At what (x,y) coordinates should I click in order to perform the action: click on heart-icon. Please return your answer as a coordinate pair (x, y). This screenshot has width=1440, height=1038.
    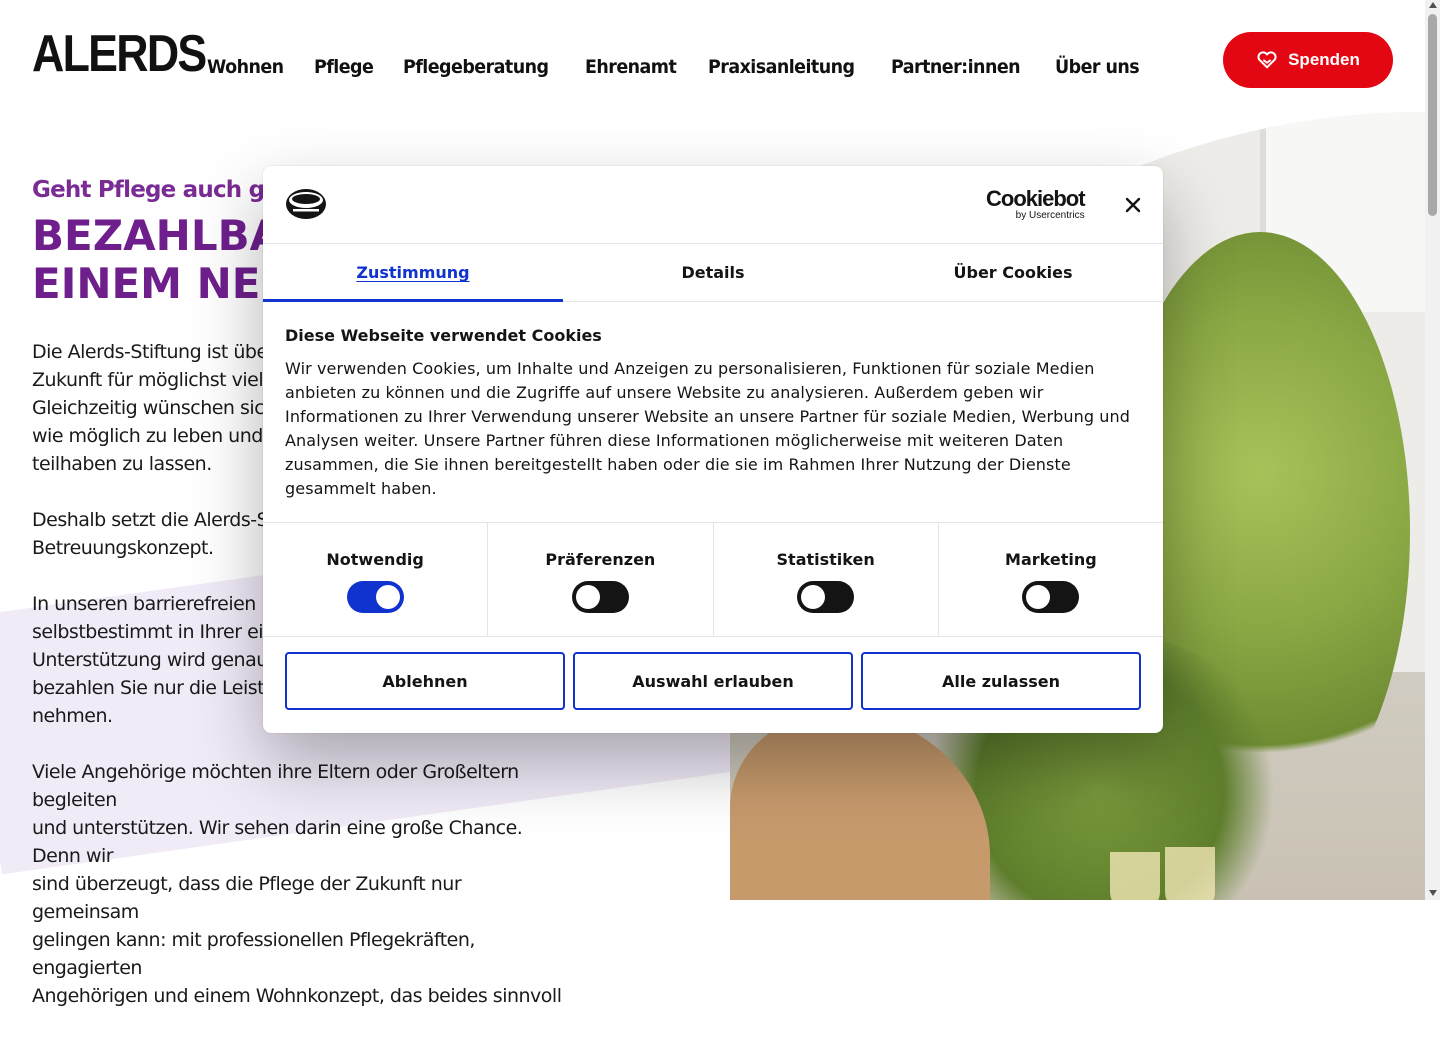
    Looking at the image, I should click on (1267, 60).